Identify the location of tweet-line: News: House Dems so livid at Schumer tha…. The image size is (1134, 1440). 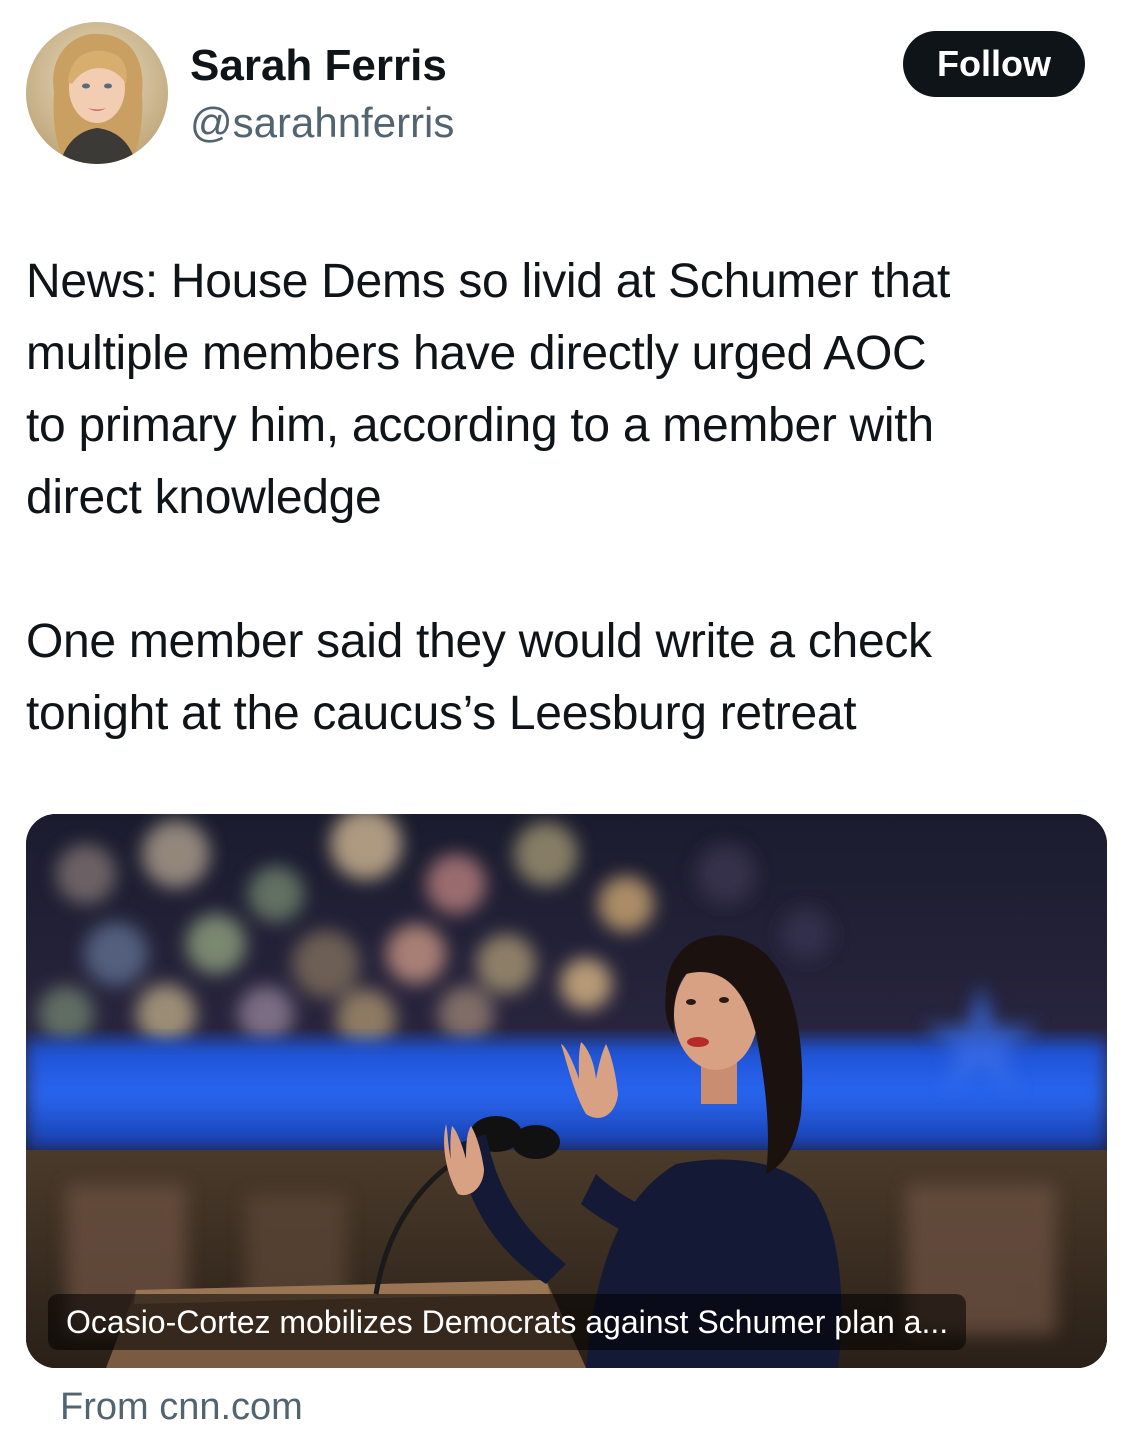
(488, 281).